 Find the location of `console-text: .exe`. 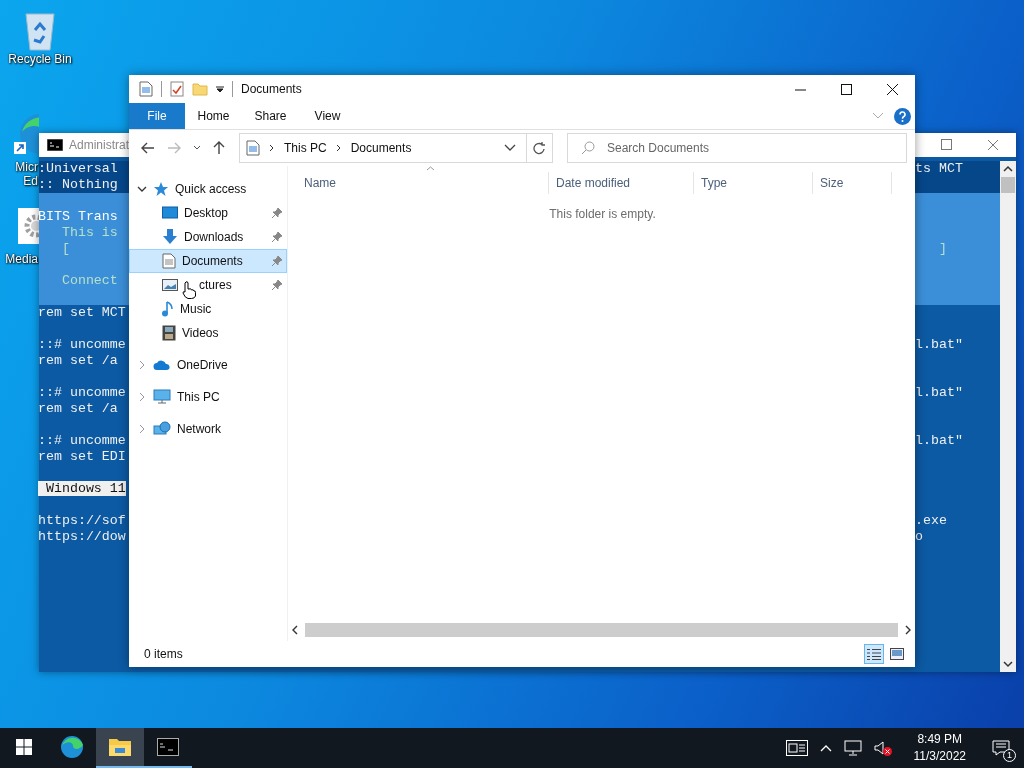

console-text: .exe is located at coordinates (931, 521).